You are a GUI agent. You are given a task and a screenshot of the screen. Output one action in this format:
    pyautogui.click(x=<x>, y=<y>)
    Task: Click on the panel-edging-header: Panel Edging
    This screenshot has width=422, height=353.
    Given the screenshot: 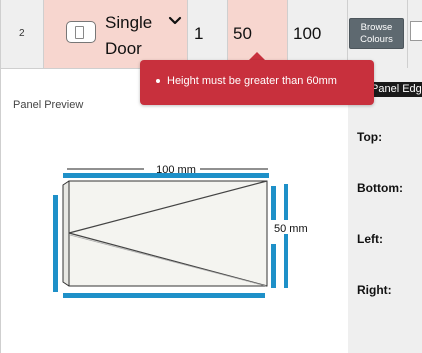 What is the action you would take?
    pyautogui.click(x=395, y=89)
    